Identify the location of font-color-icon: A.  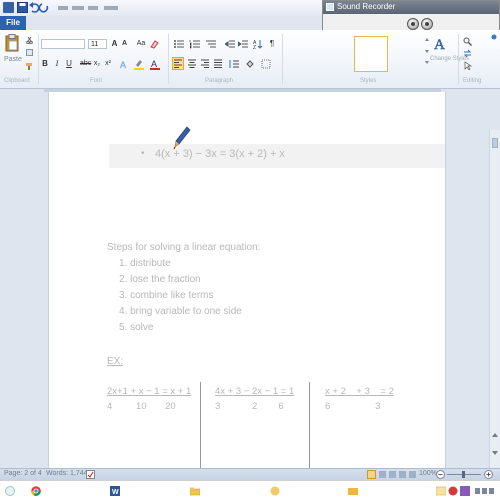
(155, 64).